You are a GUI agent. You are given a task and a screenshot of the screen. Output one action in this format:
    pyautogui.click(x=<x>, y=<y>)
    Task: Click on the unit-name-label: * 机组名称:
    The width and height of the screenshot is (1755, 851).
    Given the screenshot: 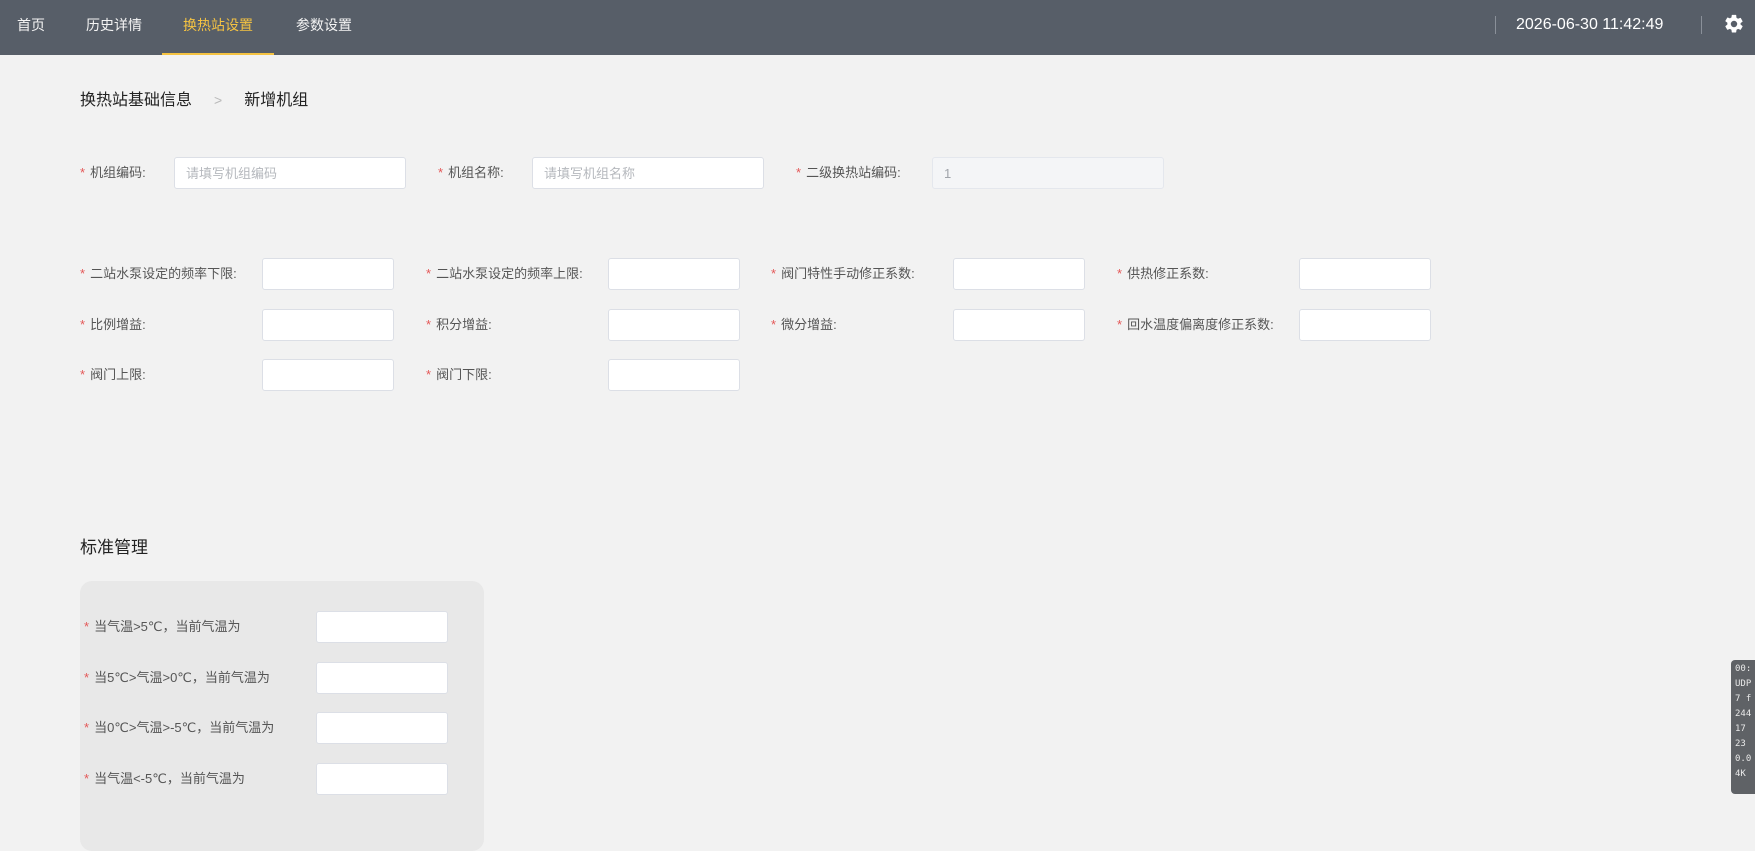 What is the action you would take?
    pyautogui.click(x=471, y=172)
    